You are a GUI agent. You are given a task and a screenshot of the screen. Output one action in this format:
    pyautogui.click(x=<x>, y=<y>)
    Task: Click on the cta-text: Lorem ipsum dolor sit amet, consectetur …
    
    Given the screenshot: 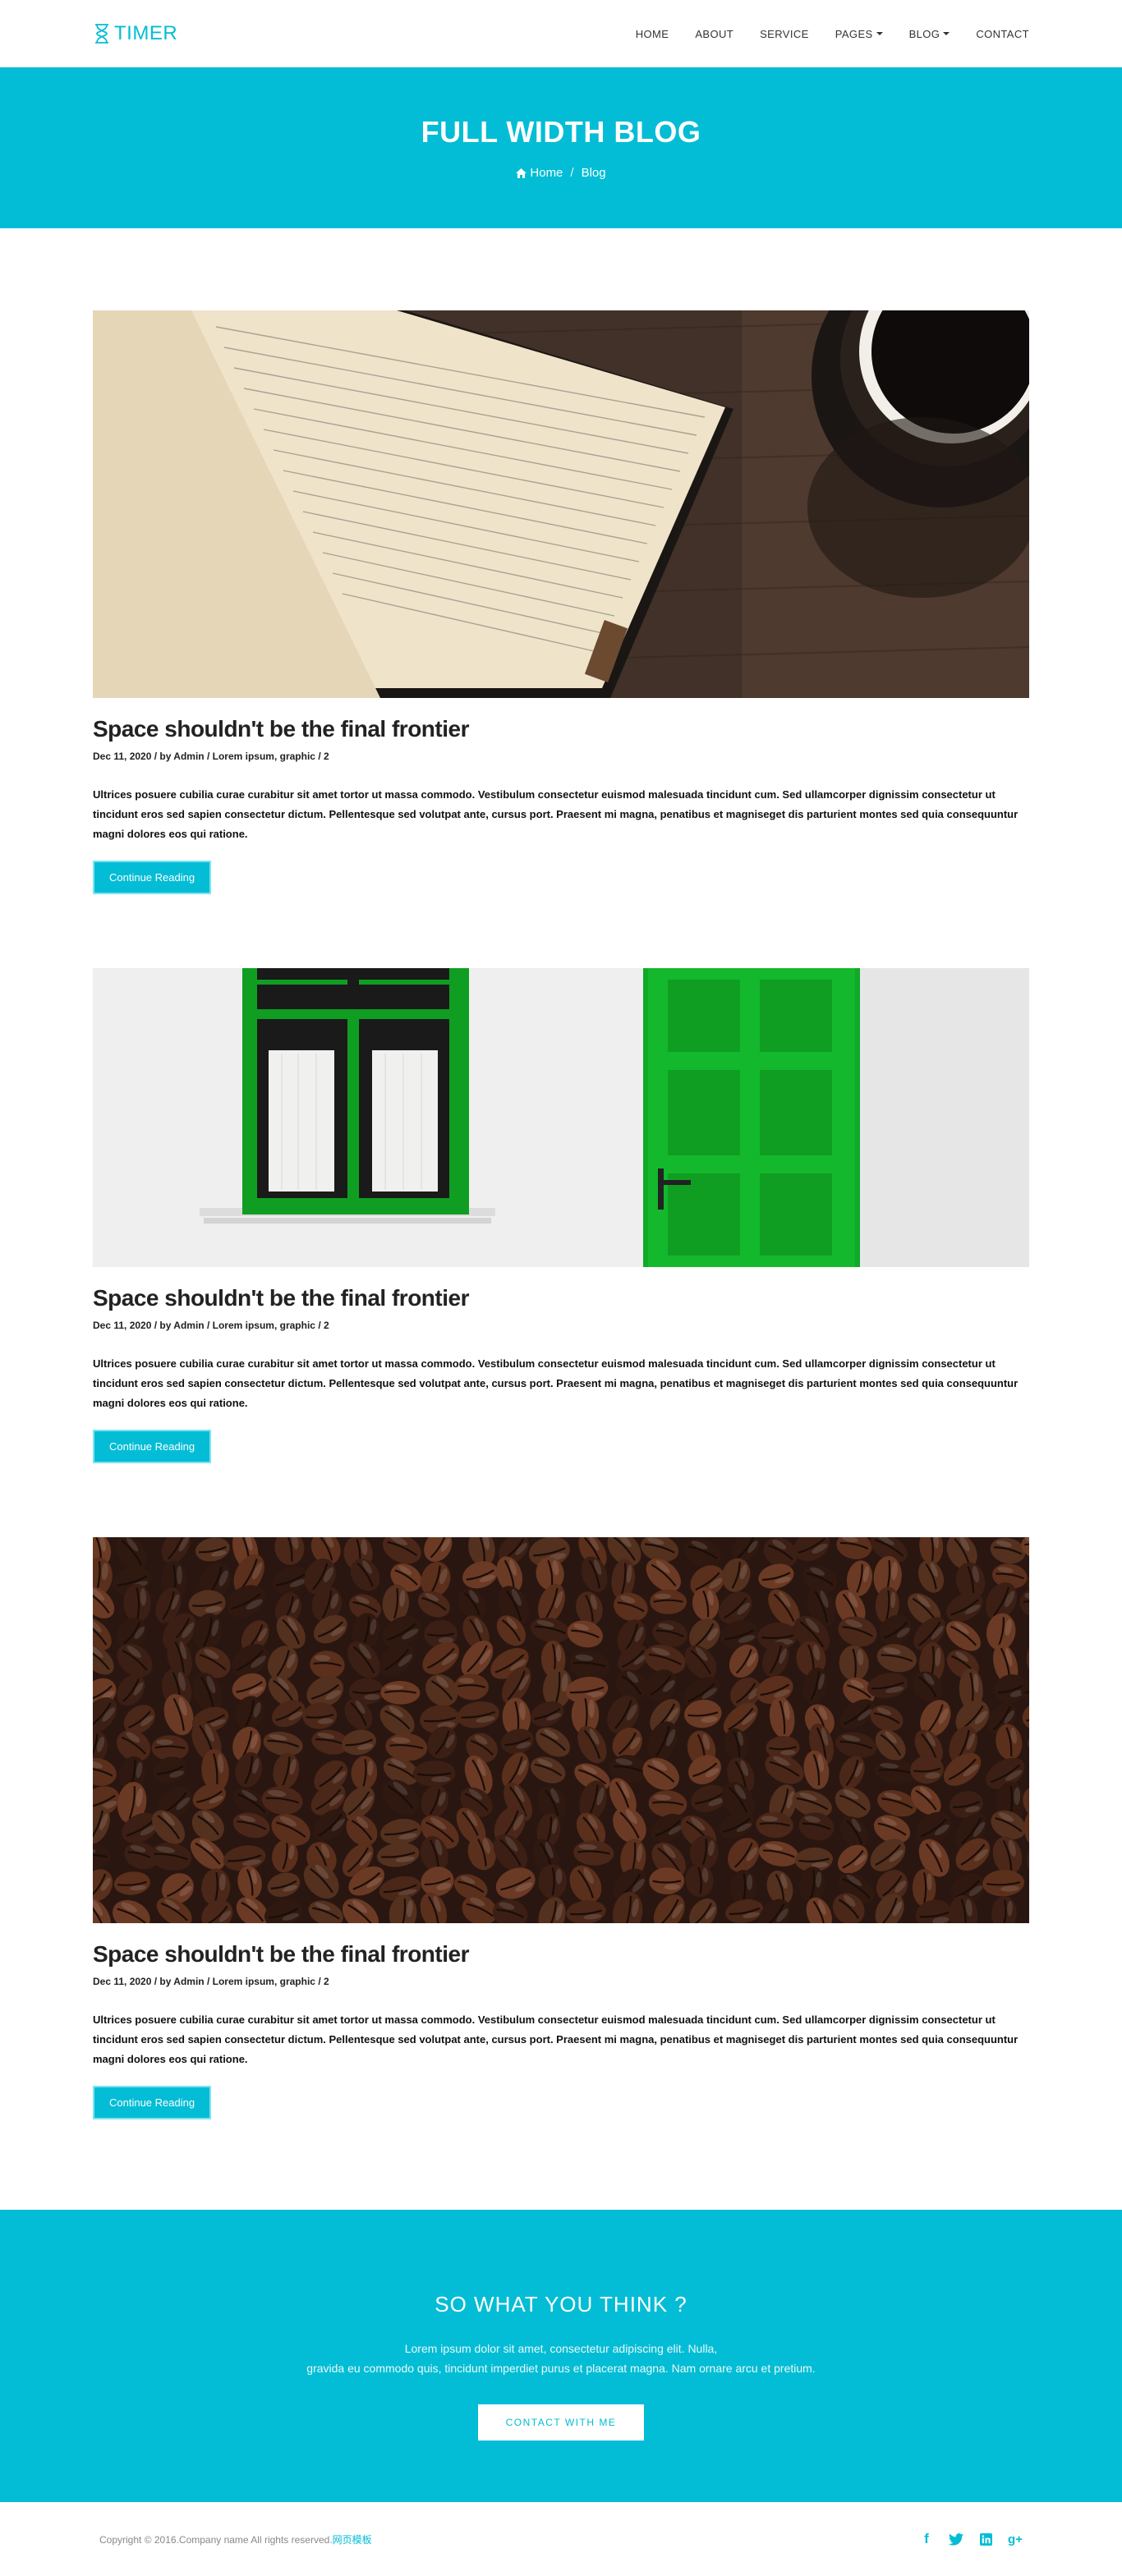 What is the action you would take?
    pyautogui.click(x=561, y=2358)
    